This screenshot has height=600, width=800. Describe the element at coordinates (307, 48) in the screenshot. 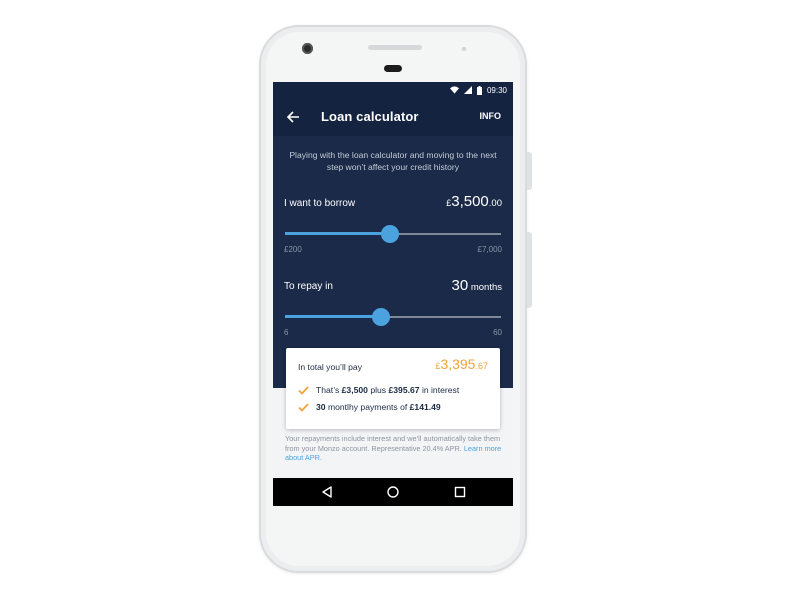

I see `front-camera` at that location.